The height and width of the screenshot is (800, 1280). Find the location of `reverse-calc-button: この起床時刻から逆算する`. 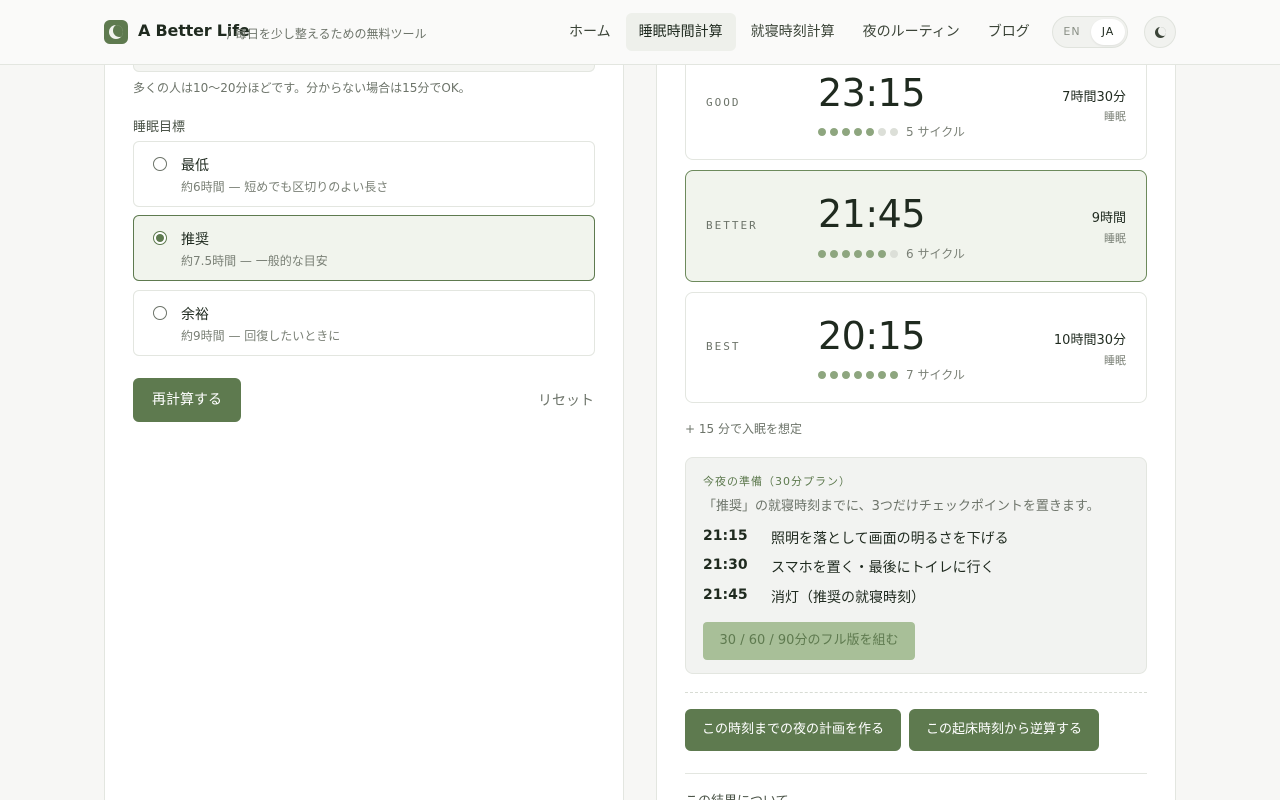

reverse-calc-button: この起床時刻から逆算する is located at coordinates (1004, 730).